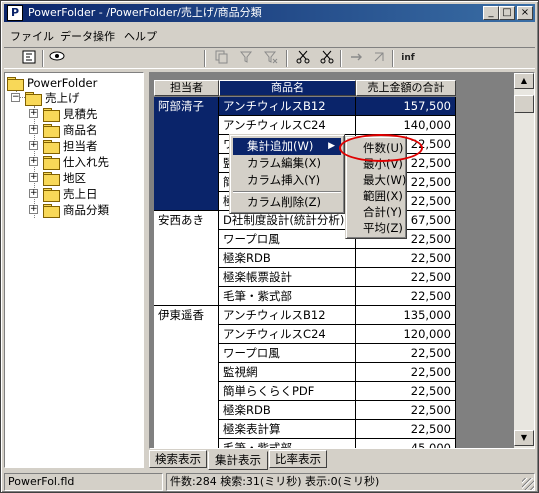  What do you see at coordinates (86, 210) in the screenshot?
I see `tree-node-label: 商品分類` at bounding box center [86, 210].